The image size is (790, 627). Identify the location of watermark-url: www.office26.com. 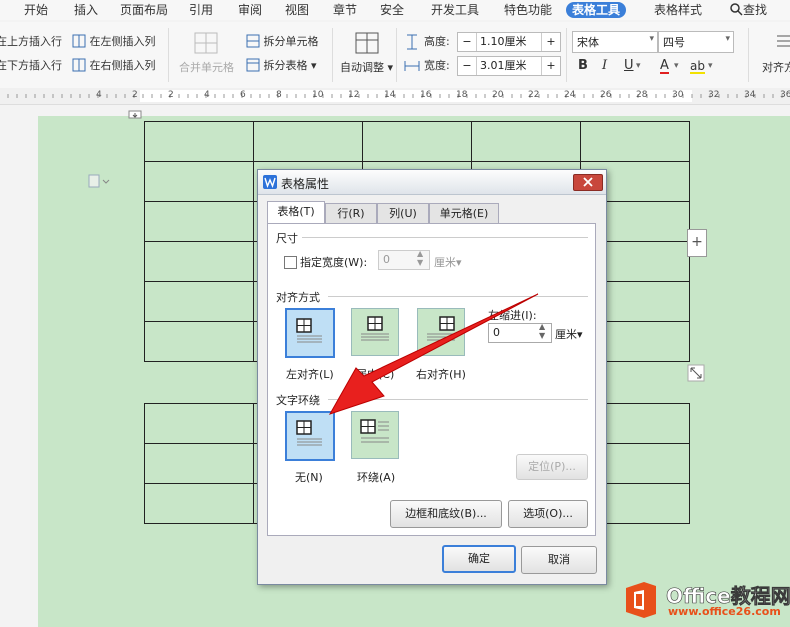
(724, 611).